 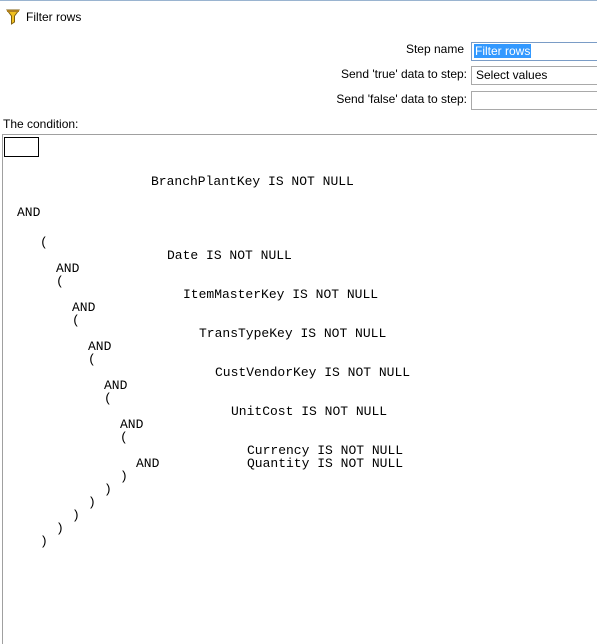 What do you see at coordinates (404, 74) in the screenshot?
I see `true-step-label: Send 'true' data to step:` at bounding box center [404, 74].